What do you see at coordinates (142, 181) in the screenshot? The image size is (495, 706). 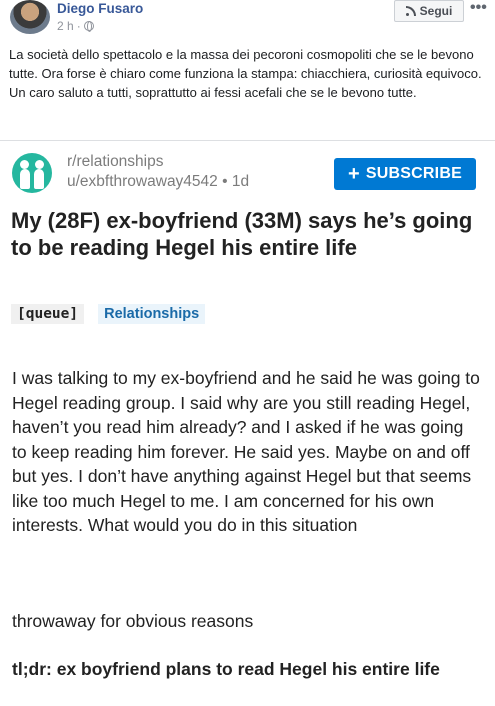 I see `post-username: u/exbfthrowaway4542` at bounding box center [142, 181].